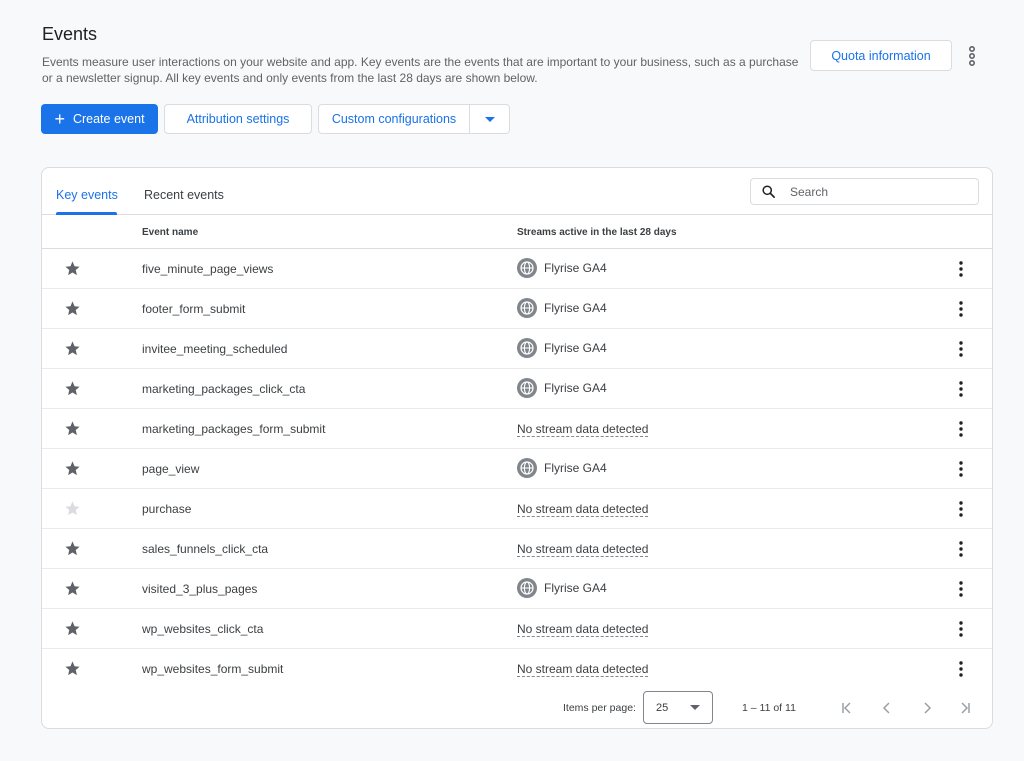 The image size is (1024, 761). Describe the element at coordinates (214, 349) in the screenshot. I see `event-name: invitee_meeting_scheduled` at that location.